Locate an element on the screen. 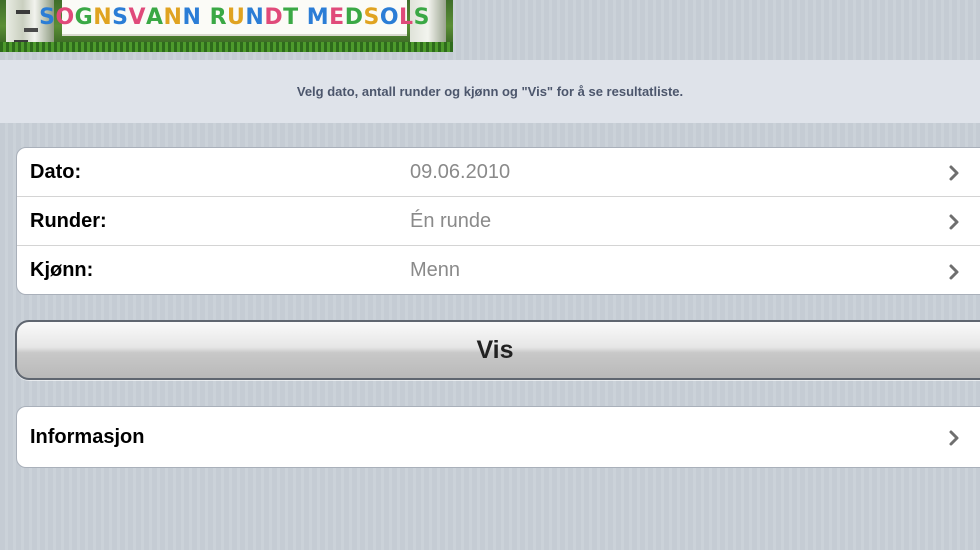 Image resolution: width=980 pixels, height=550 pixels. banner-letter: V is located at coordinates (137, 17).